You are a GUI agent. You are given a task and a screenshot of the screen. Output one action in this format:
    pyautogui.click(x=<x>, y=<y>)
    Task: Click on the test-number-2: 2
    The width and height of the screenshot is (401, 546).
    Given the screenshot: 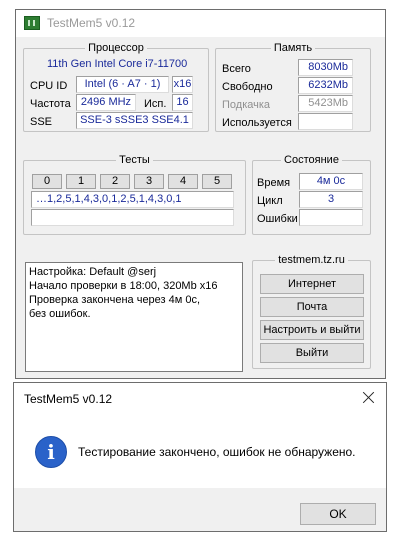 What is the action you would take?
    pyautogui.click(x=115, y=181)
    